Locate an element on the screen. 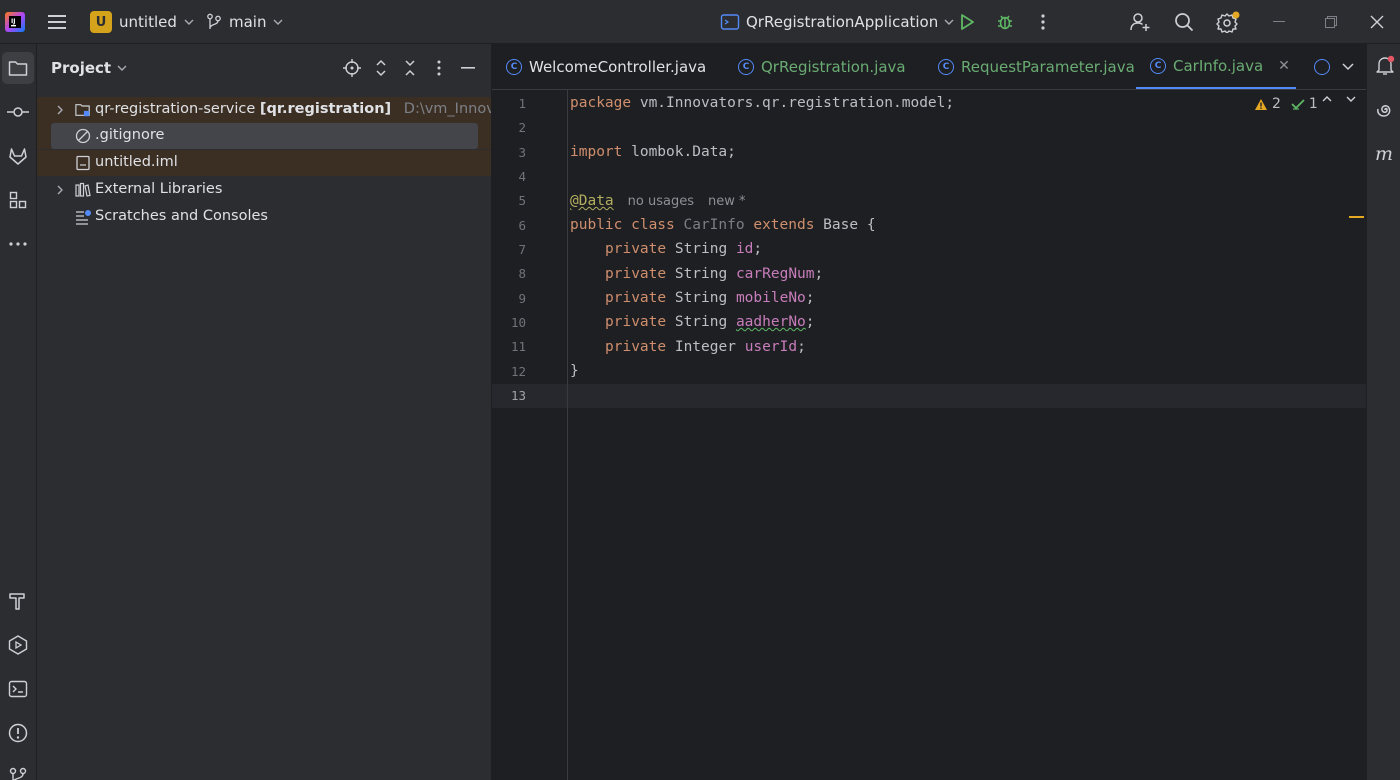 Image resolution: width=1400 pixels, height=780 pixels. run-icon is located at coordinates (967, 22).